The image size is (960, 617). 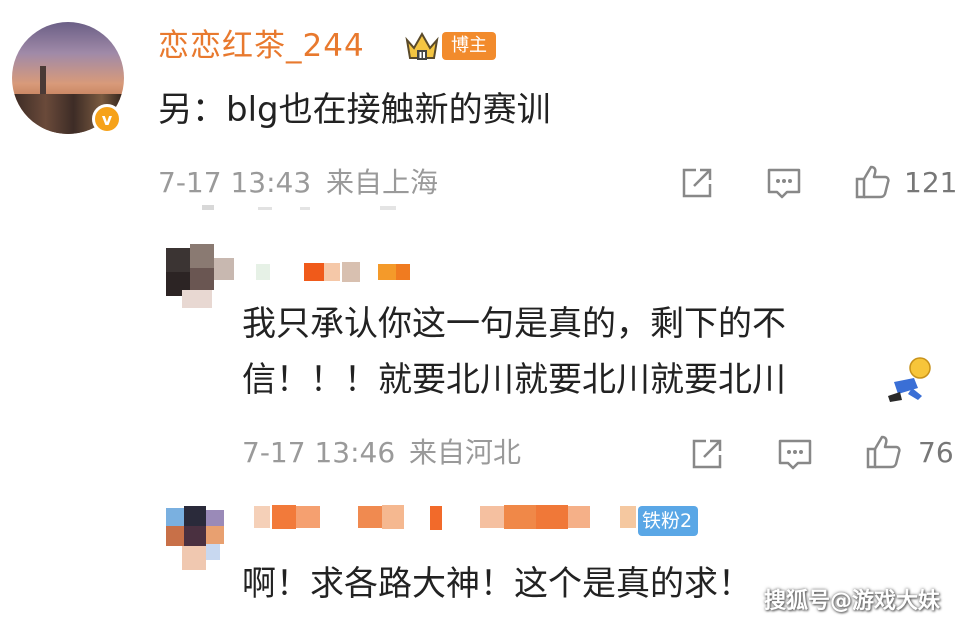 What do you see at coordinates (795, 454) in the screenshot?
I see `reply1-comment-icon` at bounding box center [795, 454].